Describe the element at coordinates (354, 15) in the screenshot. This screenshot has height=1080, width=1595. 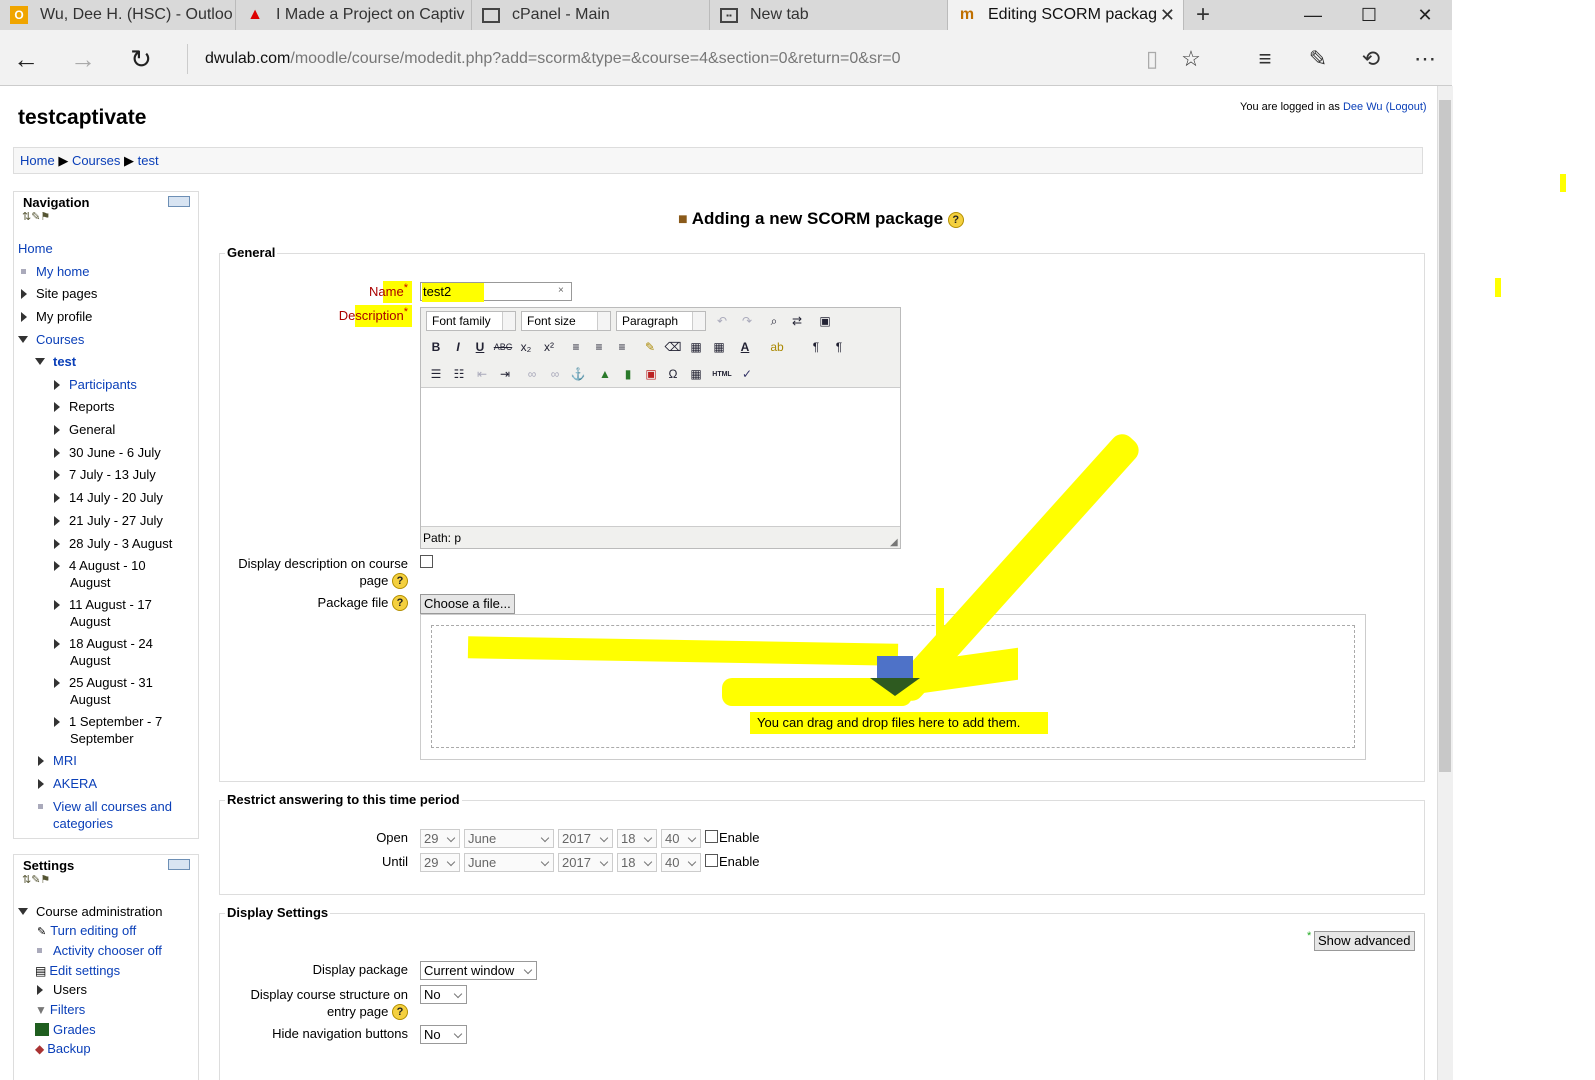
I see `tab-captivate: ▲ I Made a Project on Captiv` at that location.